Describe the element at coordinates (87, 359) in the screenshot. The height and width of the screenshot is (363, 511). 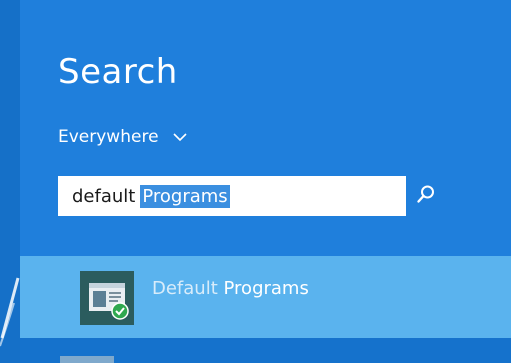
I see `next-result-icon` at that location.